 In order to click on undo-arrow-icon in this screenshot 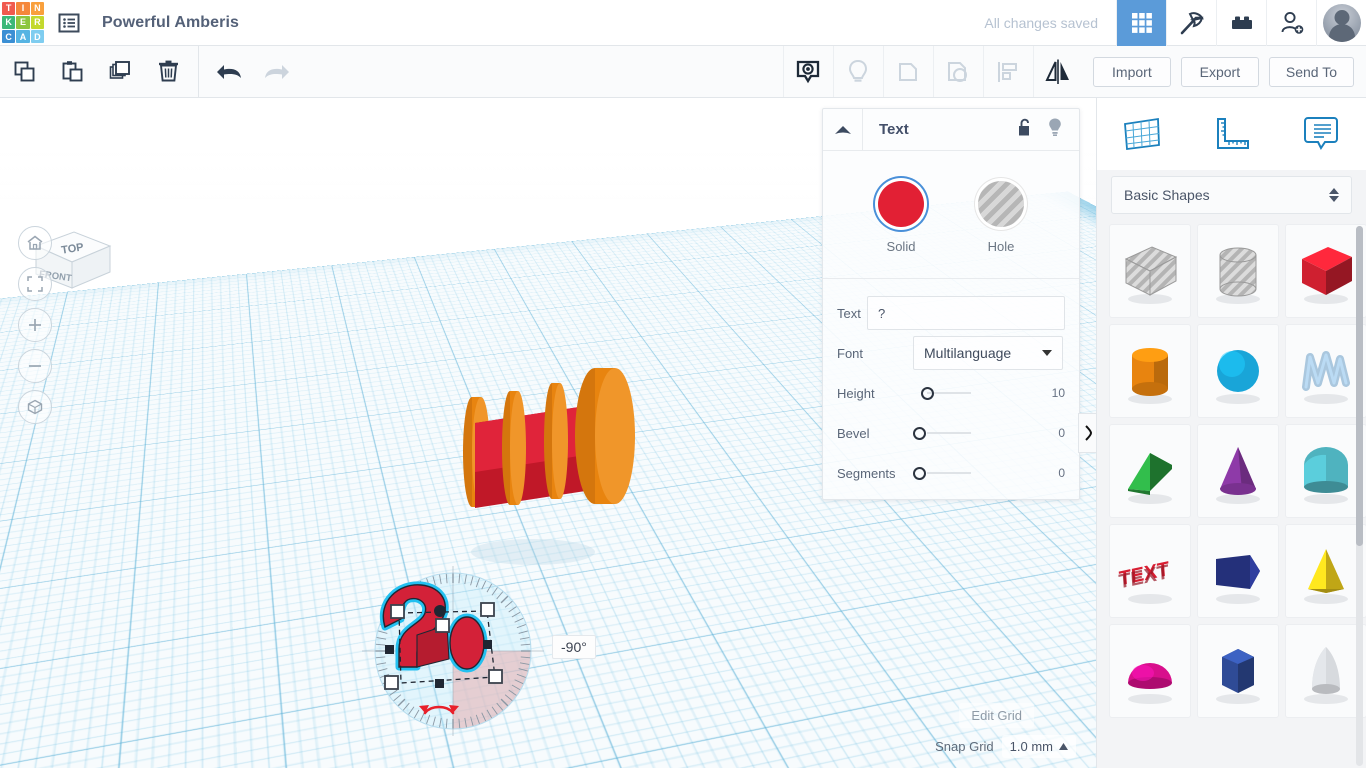, I will do `click(229, 71)`.